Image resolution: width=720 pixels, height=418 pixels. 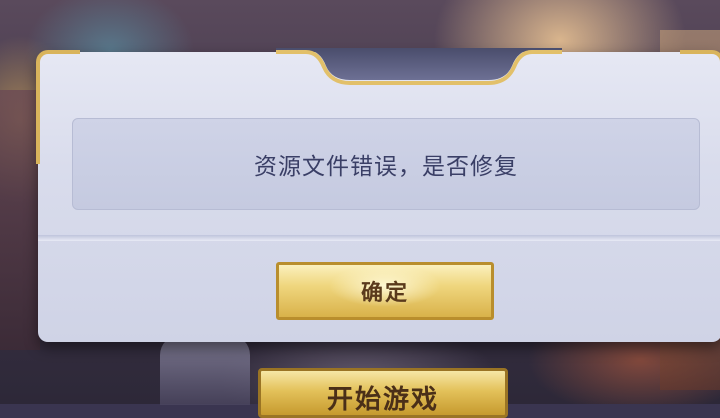 I want to click on dialog-gold-border-right, so click(x=700, y=72).